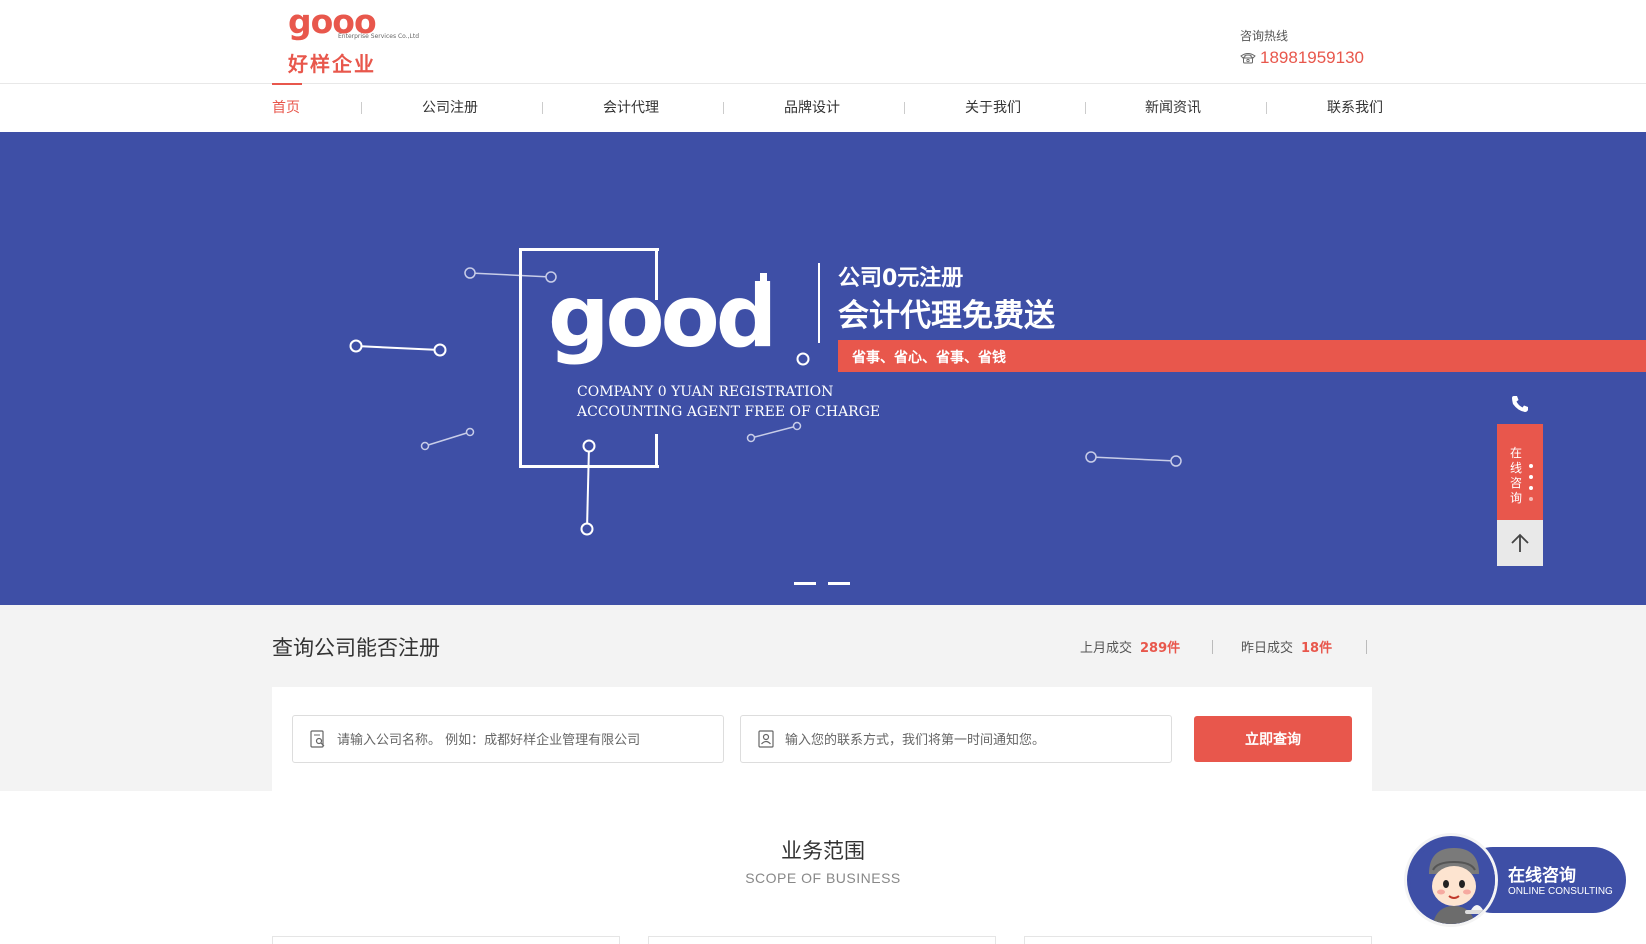 The image size is (1646, 944). I want to click on main-nav: 首页 公司注册 会计代理 品牌设计 关于我们 新闻资讯 联系我们, so click(823, 107).